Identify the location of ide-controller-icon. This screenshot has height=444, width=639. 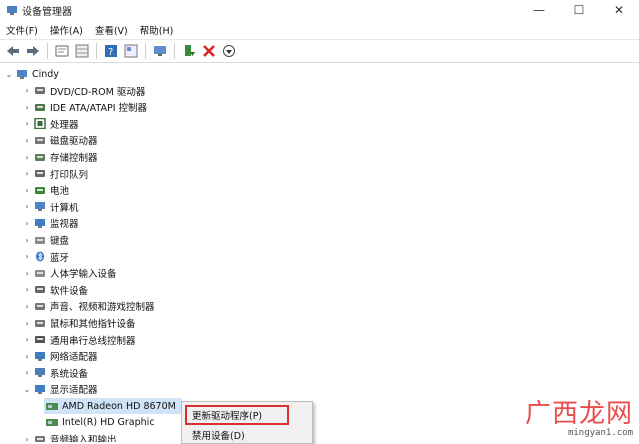
(40, 107).